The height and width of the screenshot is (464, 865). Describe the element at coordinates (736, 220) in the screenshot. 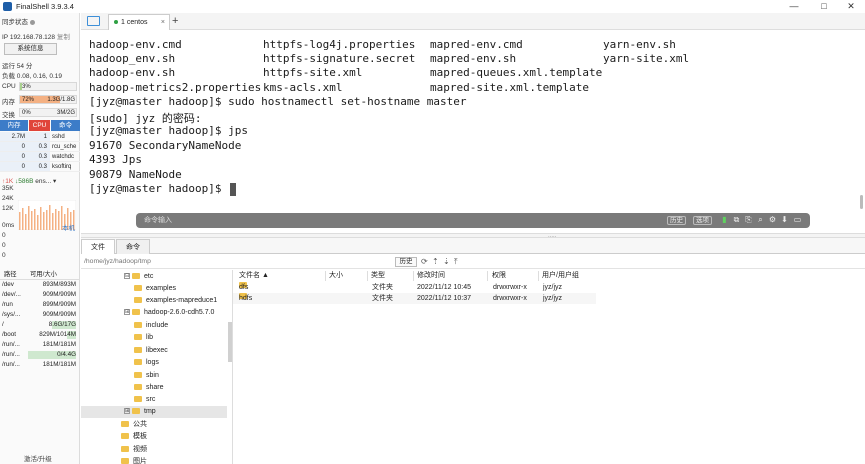

I see `copy-icon: ⧉` at that location.